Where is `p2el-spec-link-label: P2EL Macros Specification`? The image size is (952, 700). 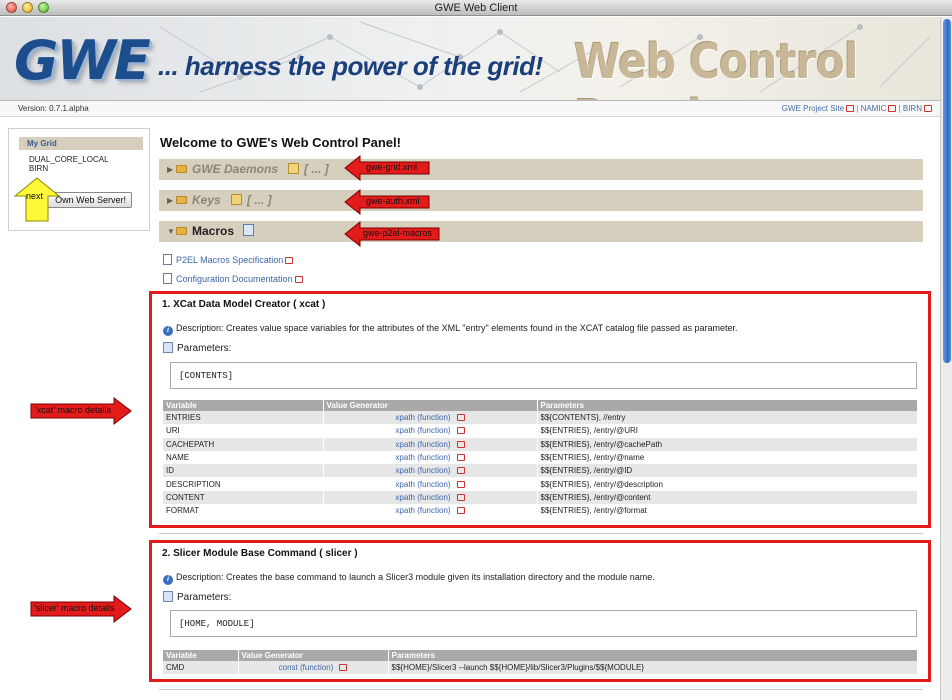
p2el-spec-link-label: P2EL Macros Specification is located at coordinates (229, 260).